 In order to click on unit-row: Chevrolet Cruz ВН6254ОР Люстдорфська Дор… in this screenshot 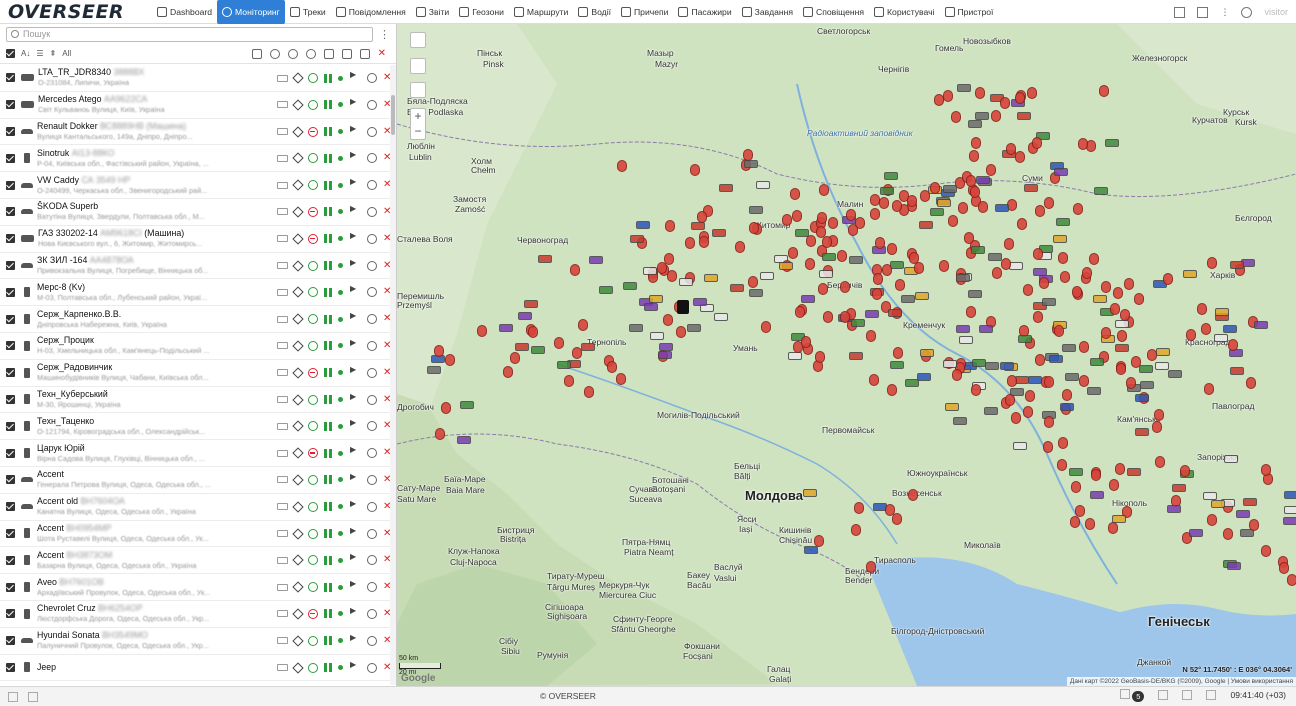, I will do `click(198, 614)`.